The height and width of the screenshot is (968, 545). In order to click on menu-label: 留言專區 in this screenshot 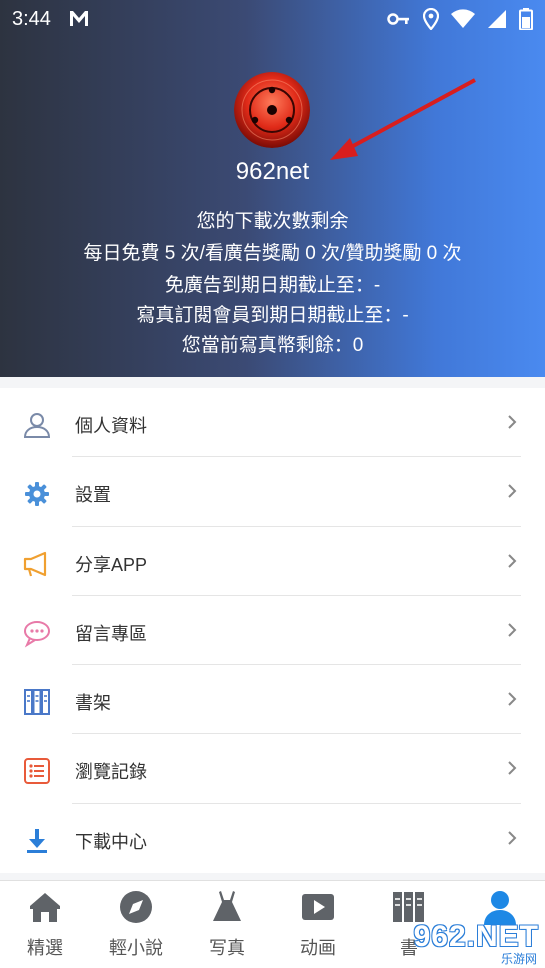, I will do `click(111, 633)`.